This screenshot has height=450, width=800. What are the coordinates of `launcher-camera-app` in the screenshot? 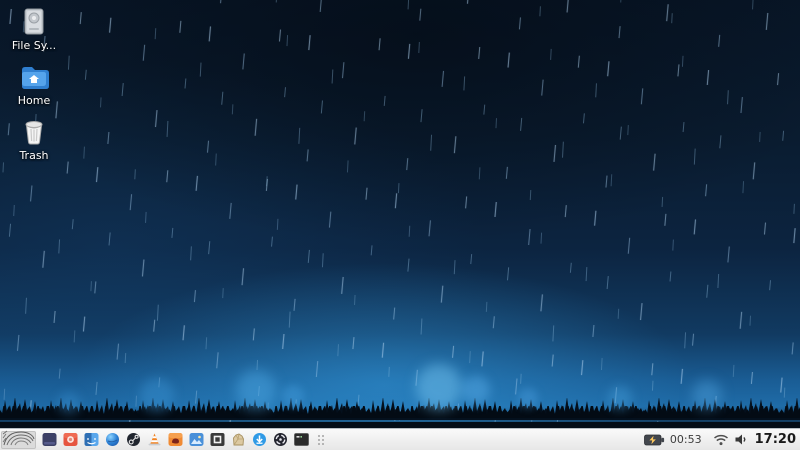 It's located at (70, 439).